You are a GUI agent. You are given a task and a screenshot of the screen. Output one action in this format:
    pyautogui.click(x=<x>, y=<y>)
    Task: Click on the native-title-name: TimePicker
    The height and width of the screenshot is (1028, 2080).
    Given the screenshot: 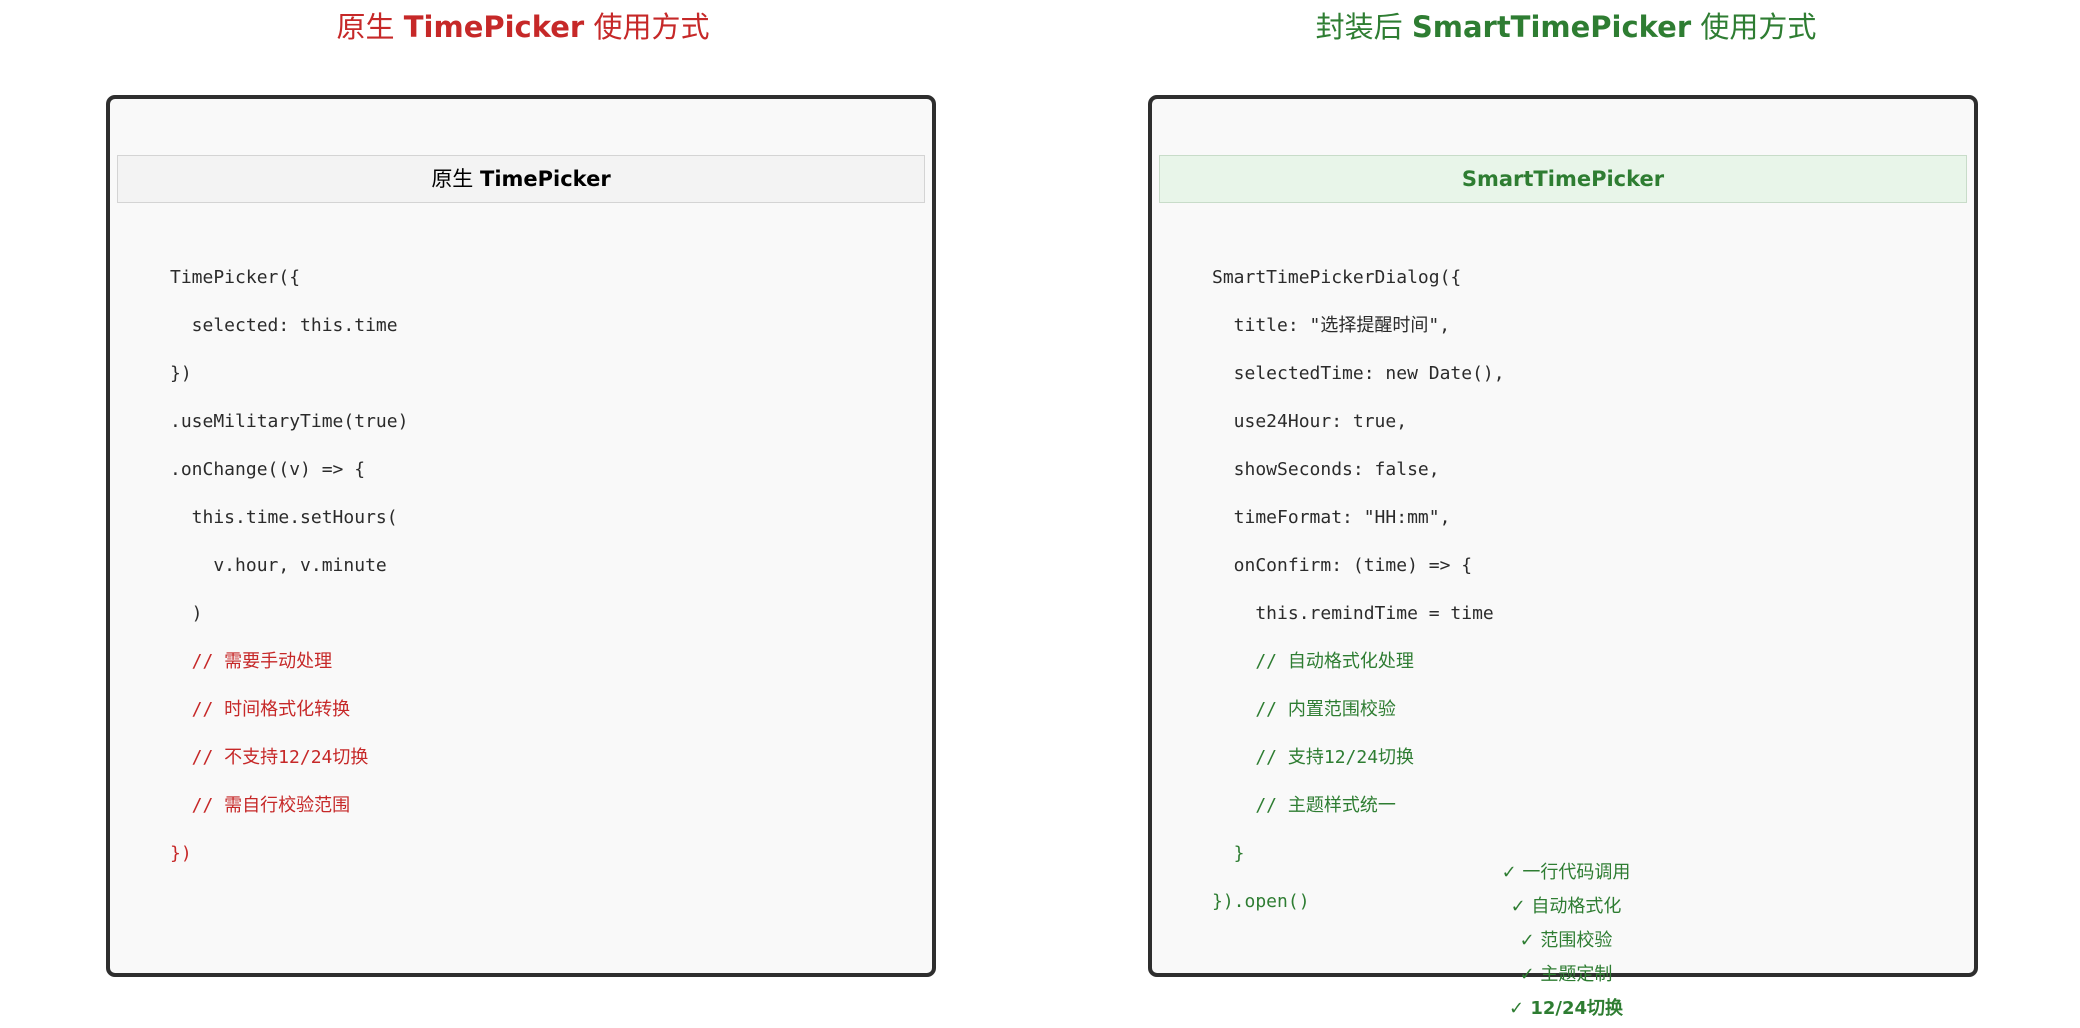 What is the action you would take?
    pyautogui.click(x=494, y=27)
    